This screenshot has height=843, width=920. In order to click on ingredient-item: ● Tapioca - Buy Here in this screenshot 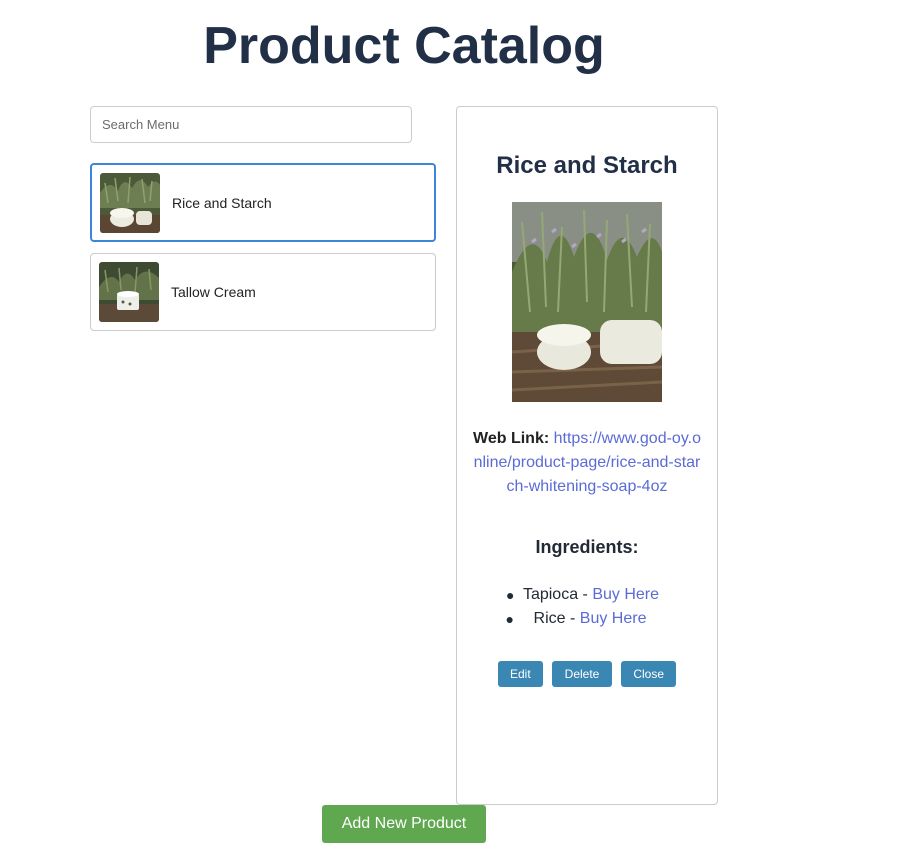, I will do `click(587, 595)`.